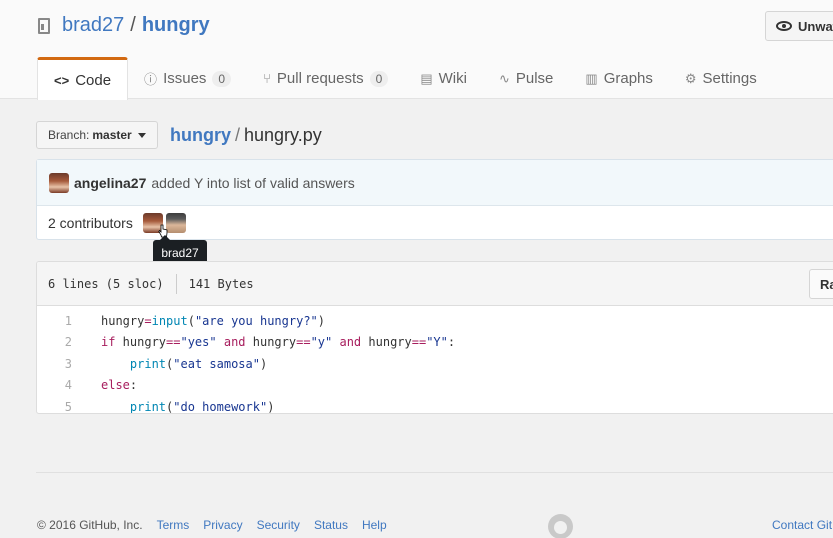  I want to click on breadcrumb-file: hungry.py, so click(283, 135).